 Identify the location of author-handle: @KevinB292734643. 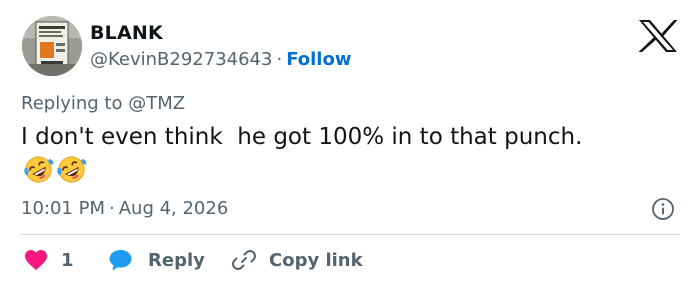
(181, 59).